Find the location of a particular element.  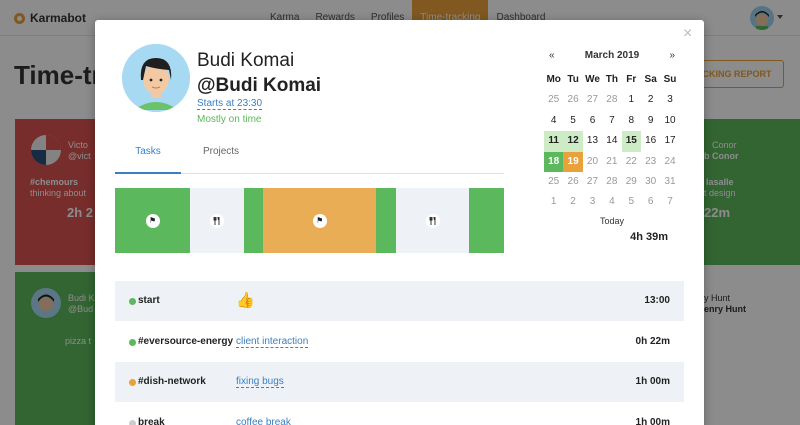

calendar-day: 20 is located at coordinates (592, 162).